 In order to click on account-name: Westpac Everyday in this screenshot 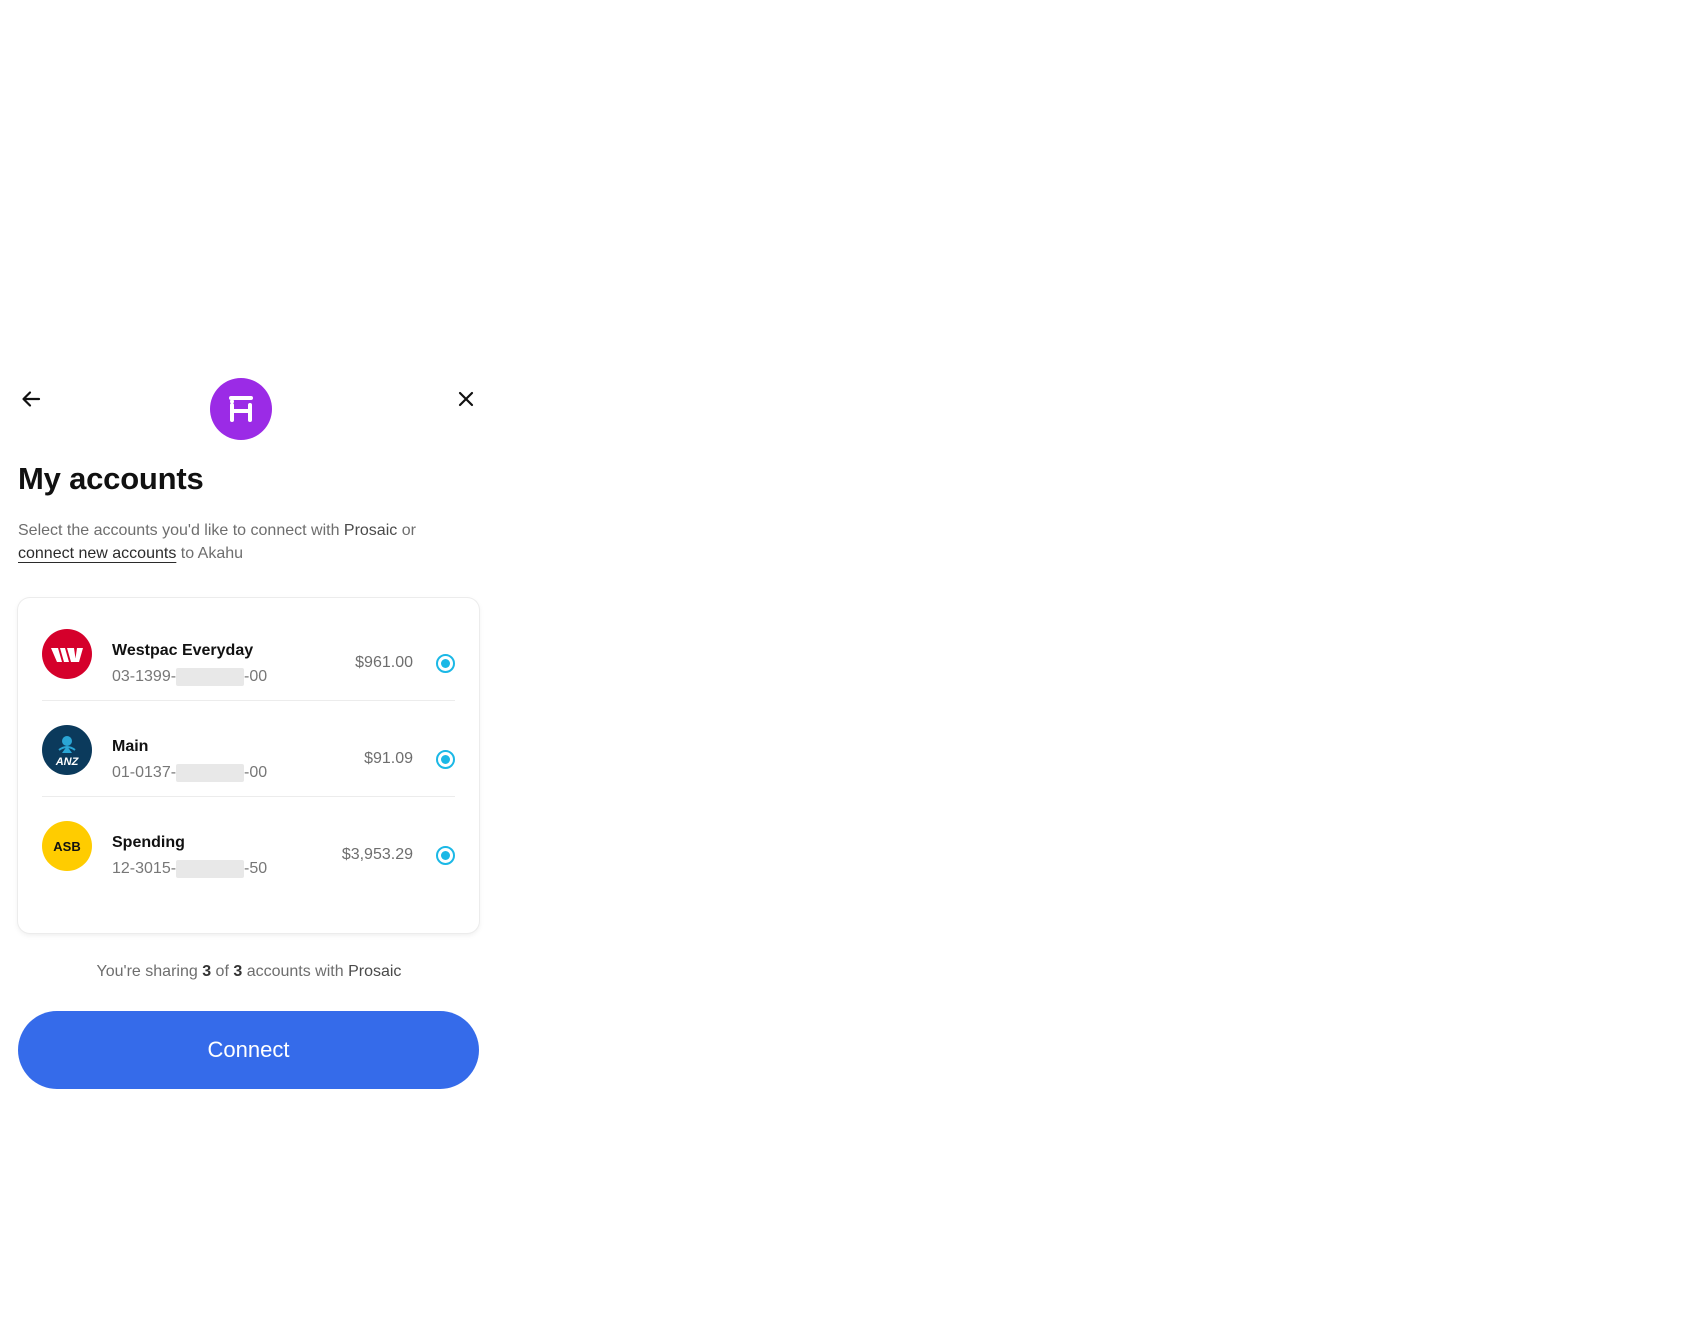, I will do `click(183, 650)`.